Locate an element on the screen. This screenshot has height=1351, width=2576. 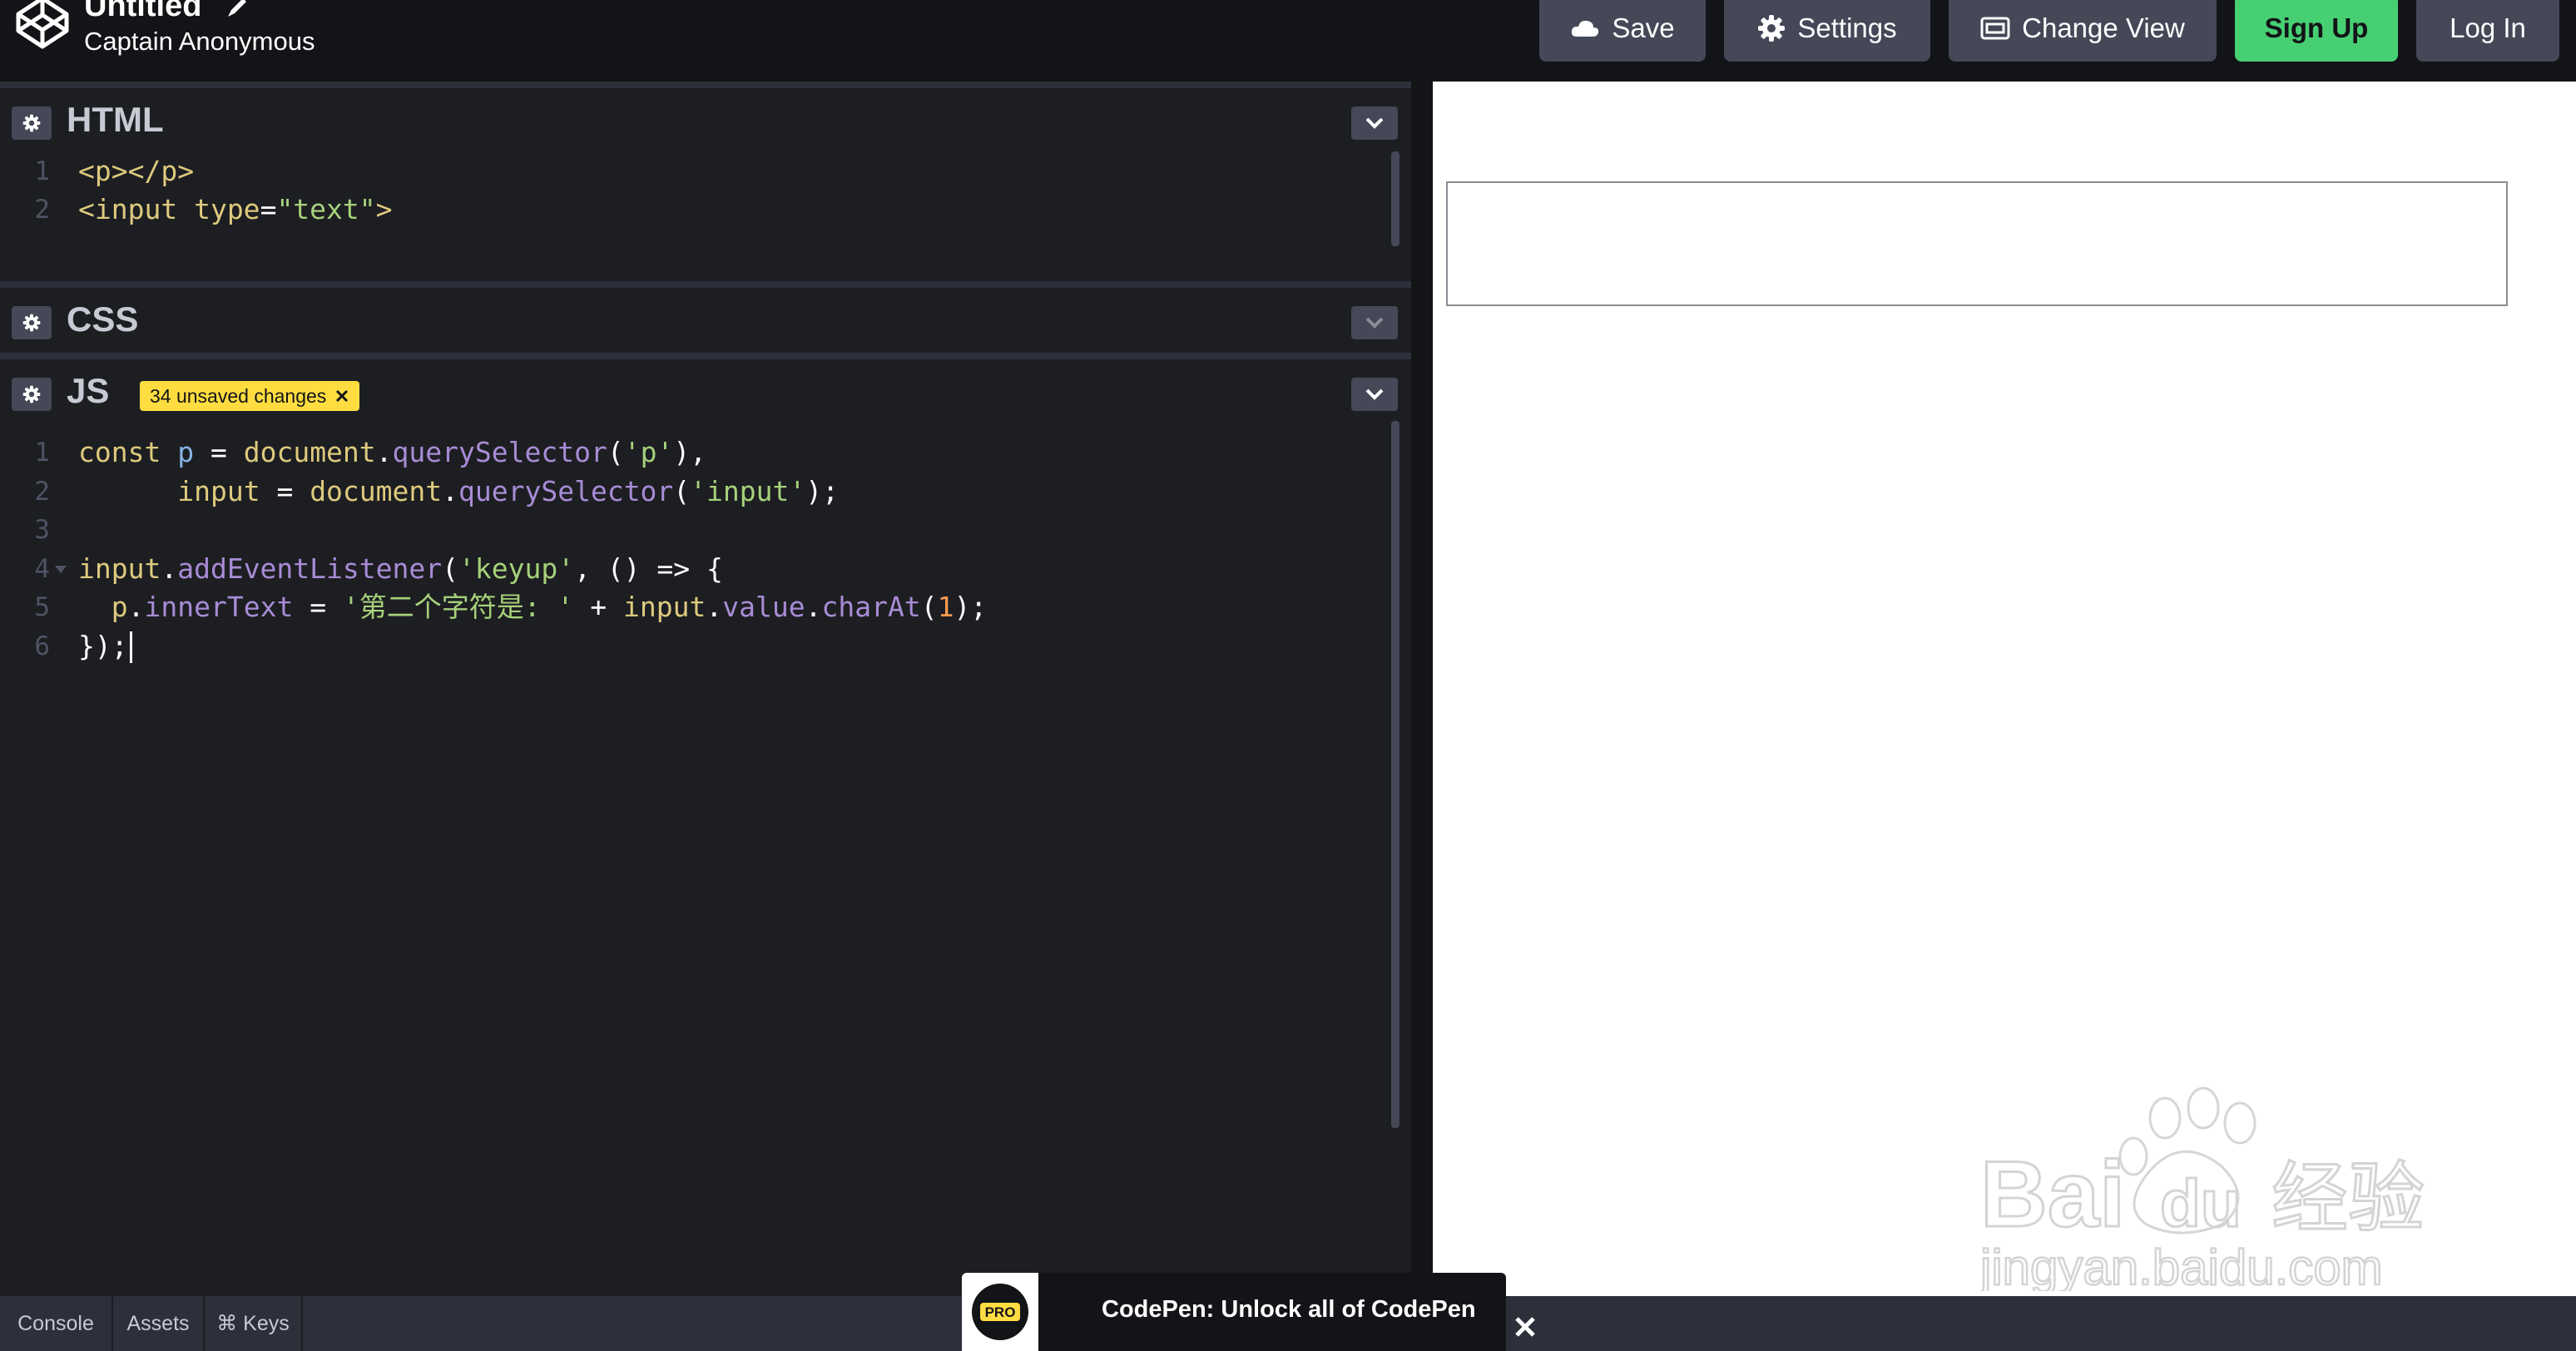
css-editor-header: CSS is located at coordinates (705, 317).